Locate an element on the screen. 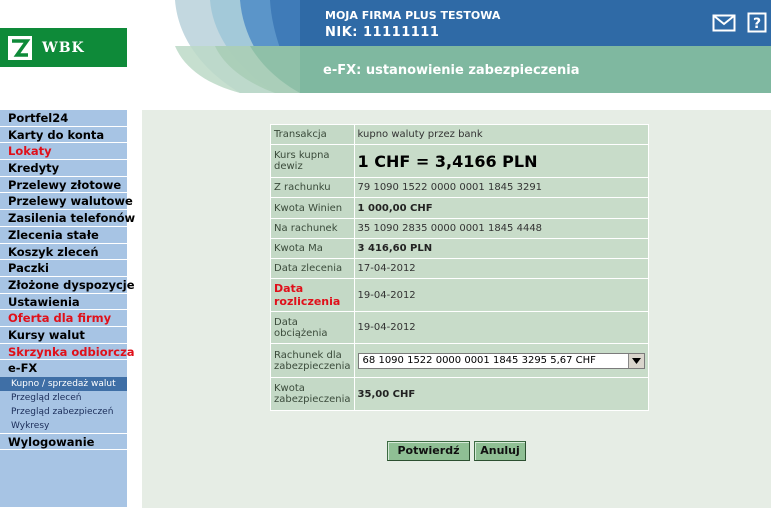  sidebar-item-przelewy-zlotowe: Przelewy złotowe is located at coordinates (63, 185).